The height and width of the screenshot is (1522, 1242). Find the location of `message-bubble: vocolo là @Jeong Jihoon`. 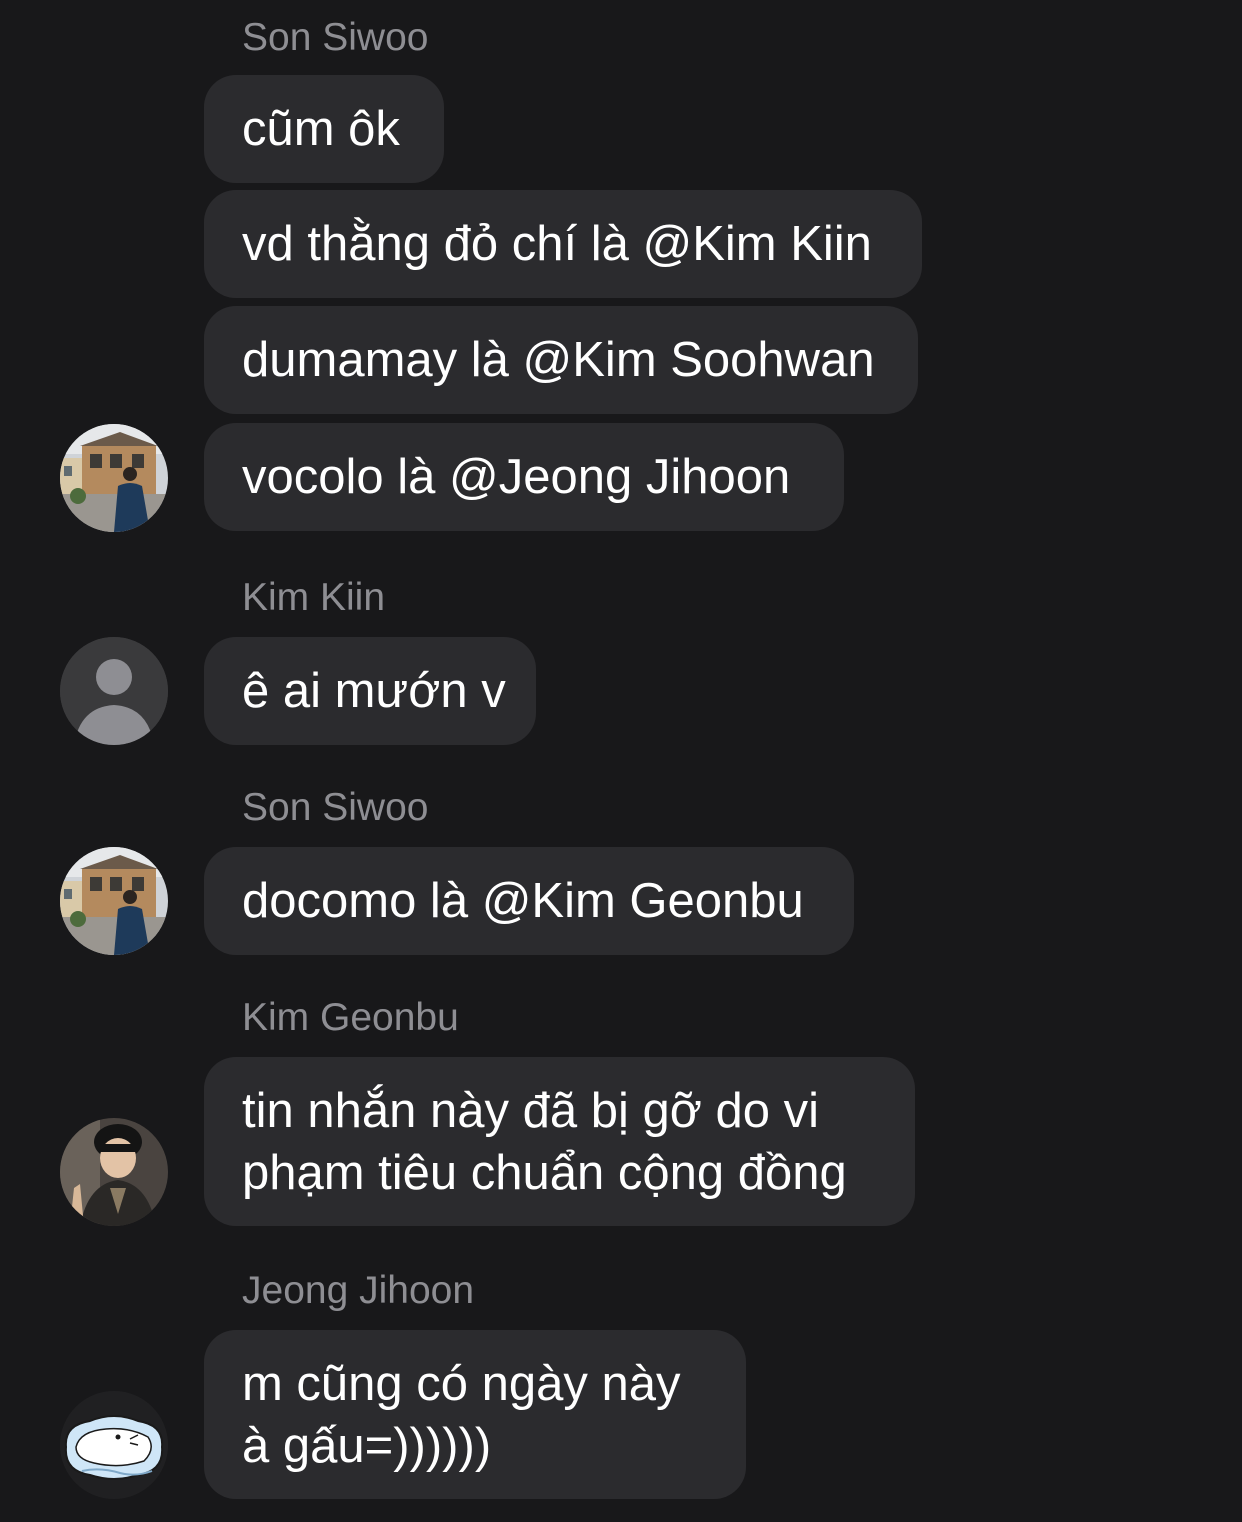

message-bubble: vocolo là @Jeong Jihoon is located at coordinates (524, 477).